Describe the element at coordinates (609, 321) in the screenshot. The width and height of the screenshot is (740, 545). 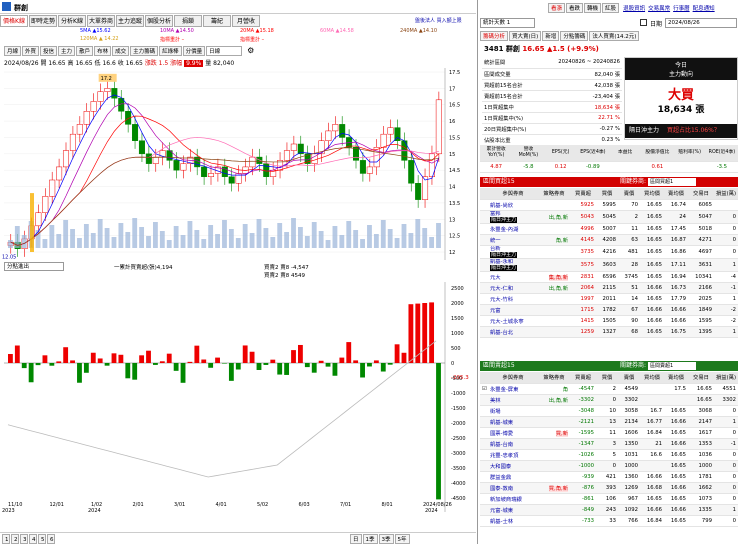
I see `table-row: 元大-土城永寧 1415 1505 90 16.66 16.66 1595 -2` at that location.